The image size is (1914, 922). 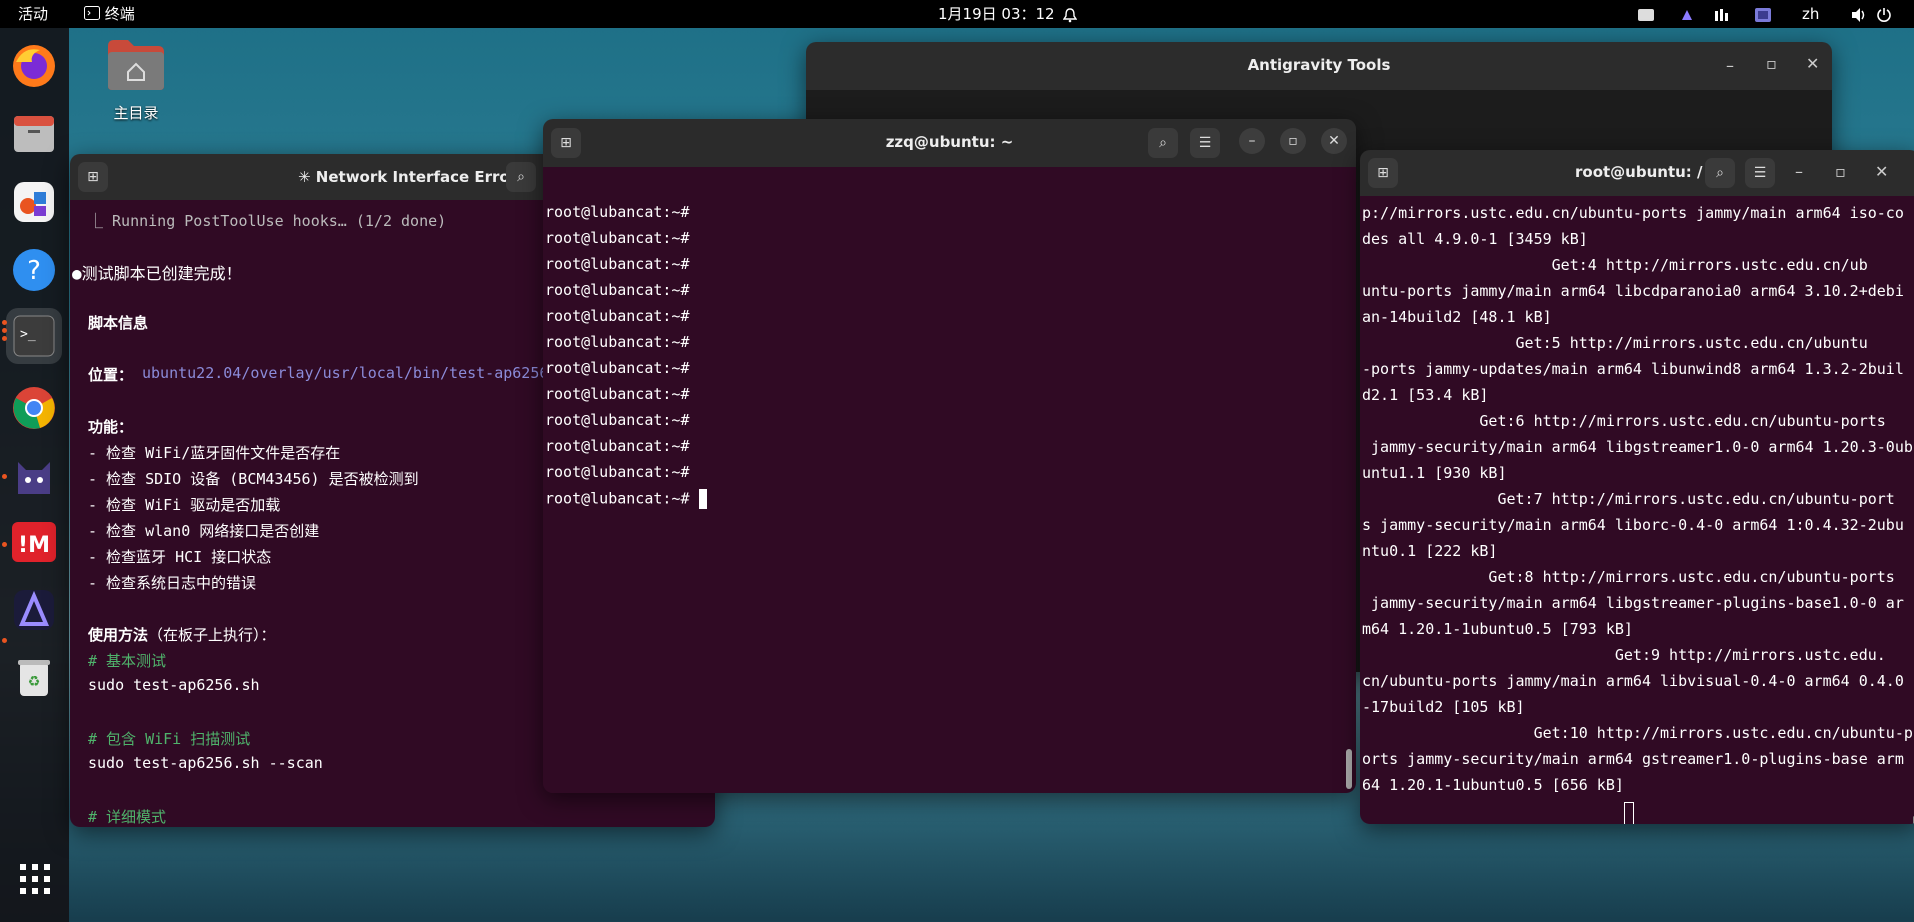 What do you see at coordinates (1349, 769) in the screenshot?
I see `scrollbar` at bounding box center [1349, 769].